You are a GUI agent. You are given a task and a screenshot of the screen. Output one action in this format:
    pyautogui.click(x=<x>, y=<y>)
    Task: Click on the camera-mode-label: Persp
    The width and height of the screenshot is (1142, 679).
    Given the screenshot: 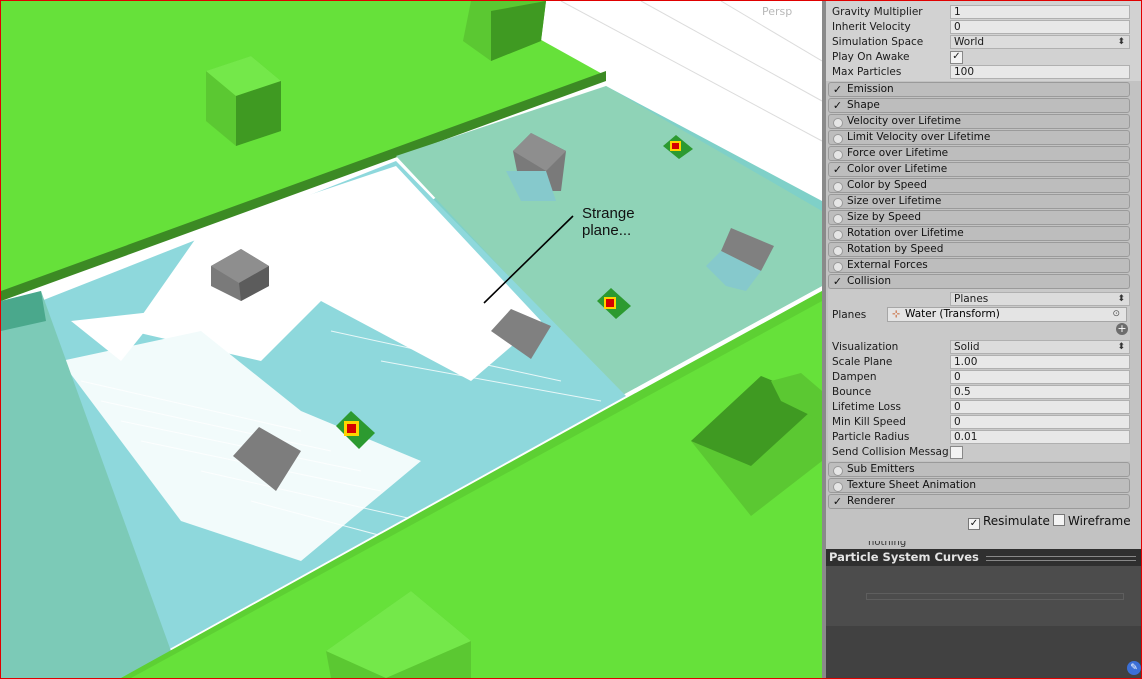 What is the action you would take?
    pyautogui.click(x=777, y=11)
    